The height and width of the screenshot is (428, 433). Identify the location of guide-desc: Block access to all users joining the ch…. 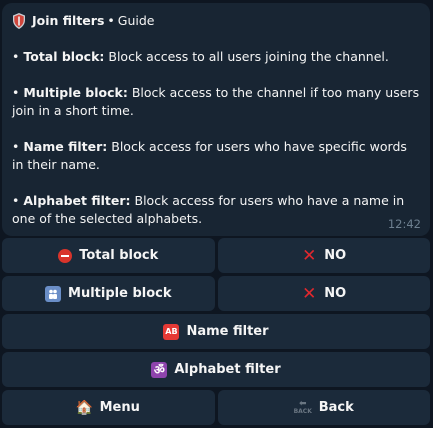
(246, 56).